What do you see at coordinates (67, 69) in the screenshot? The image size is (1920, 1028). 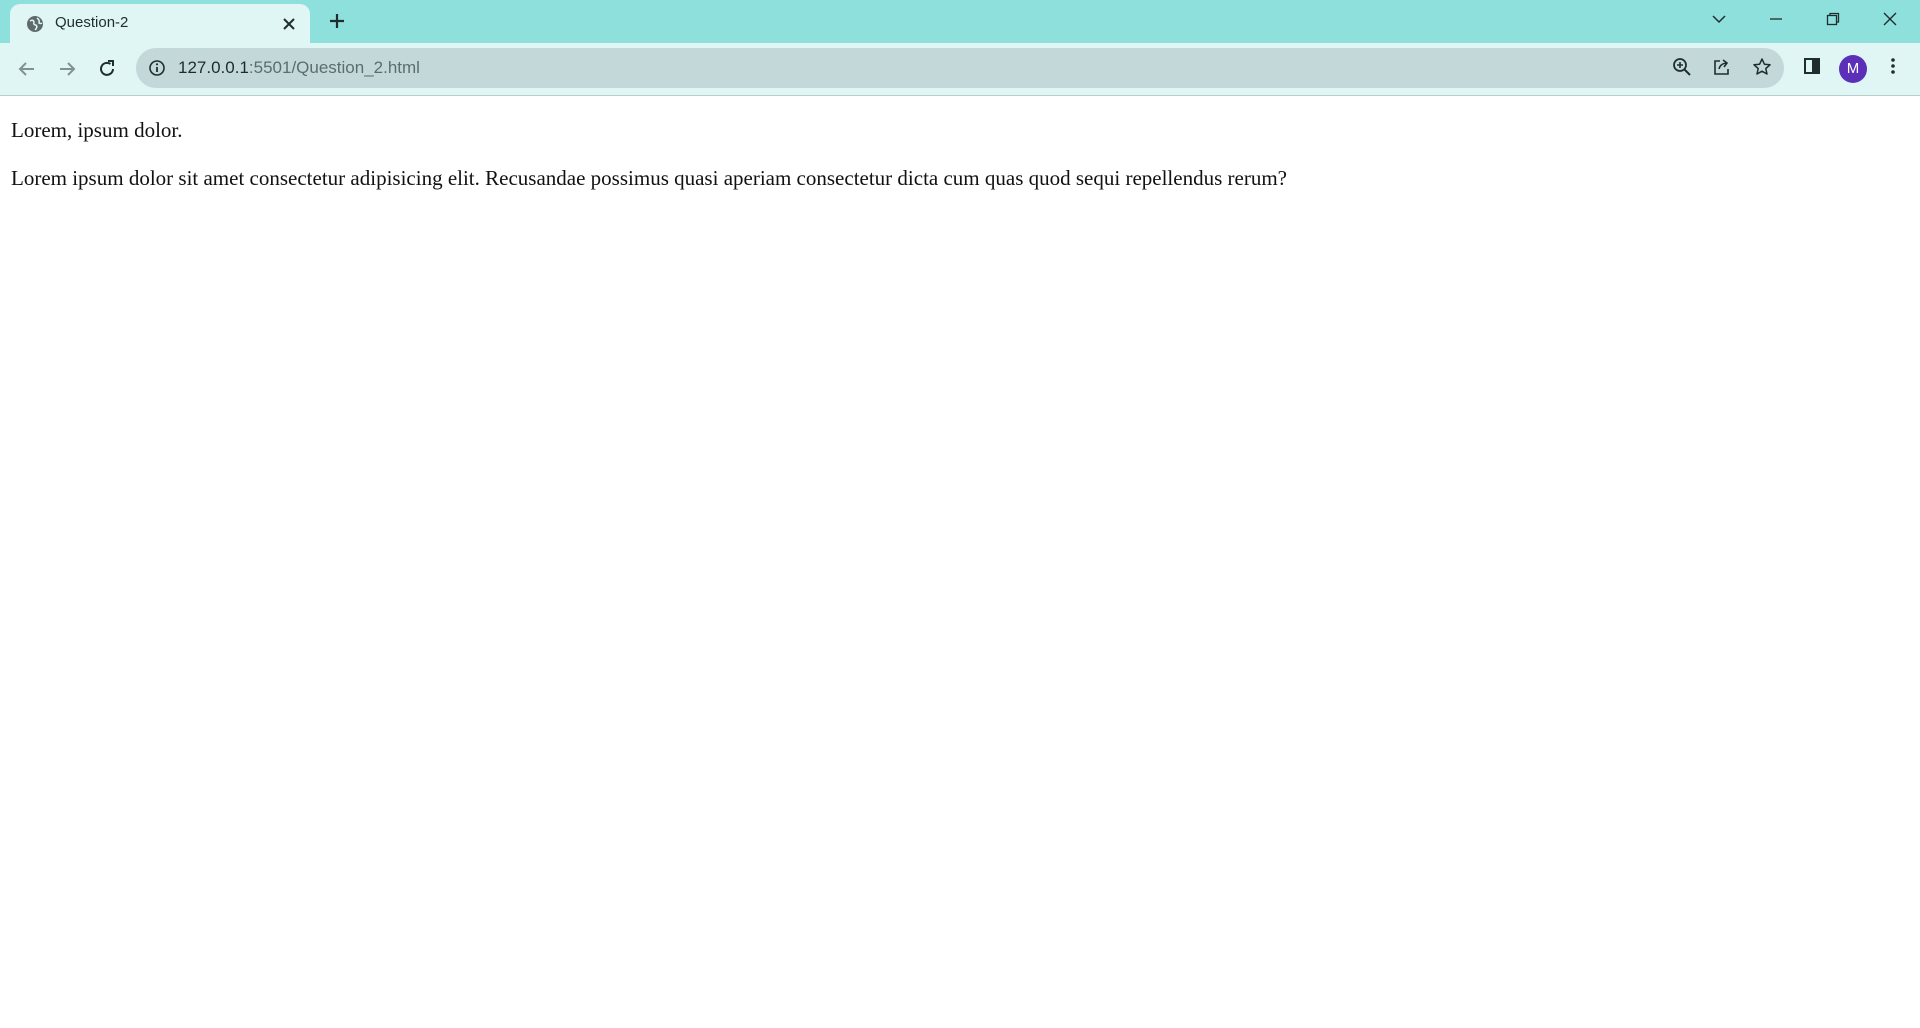 I see `forward-arrow-icon` at bounding box center [67, 69].